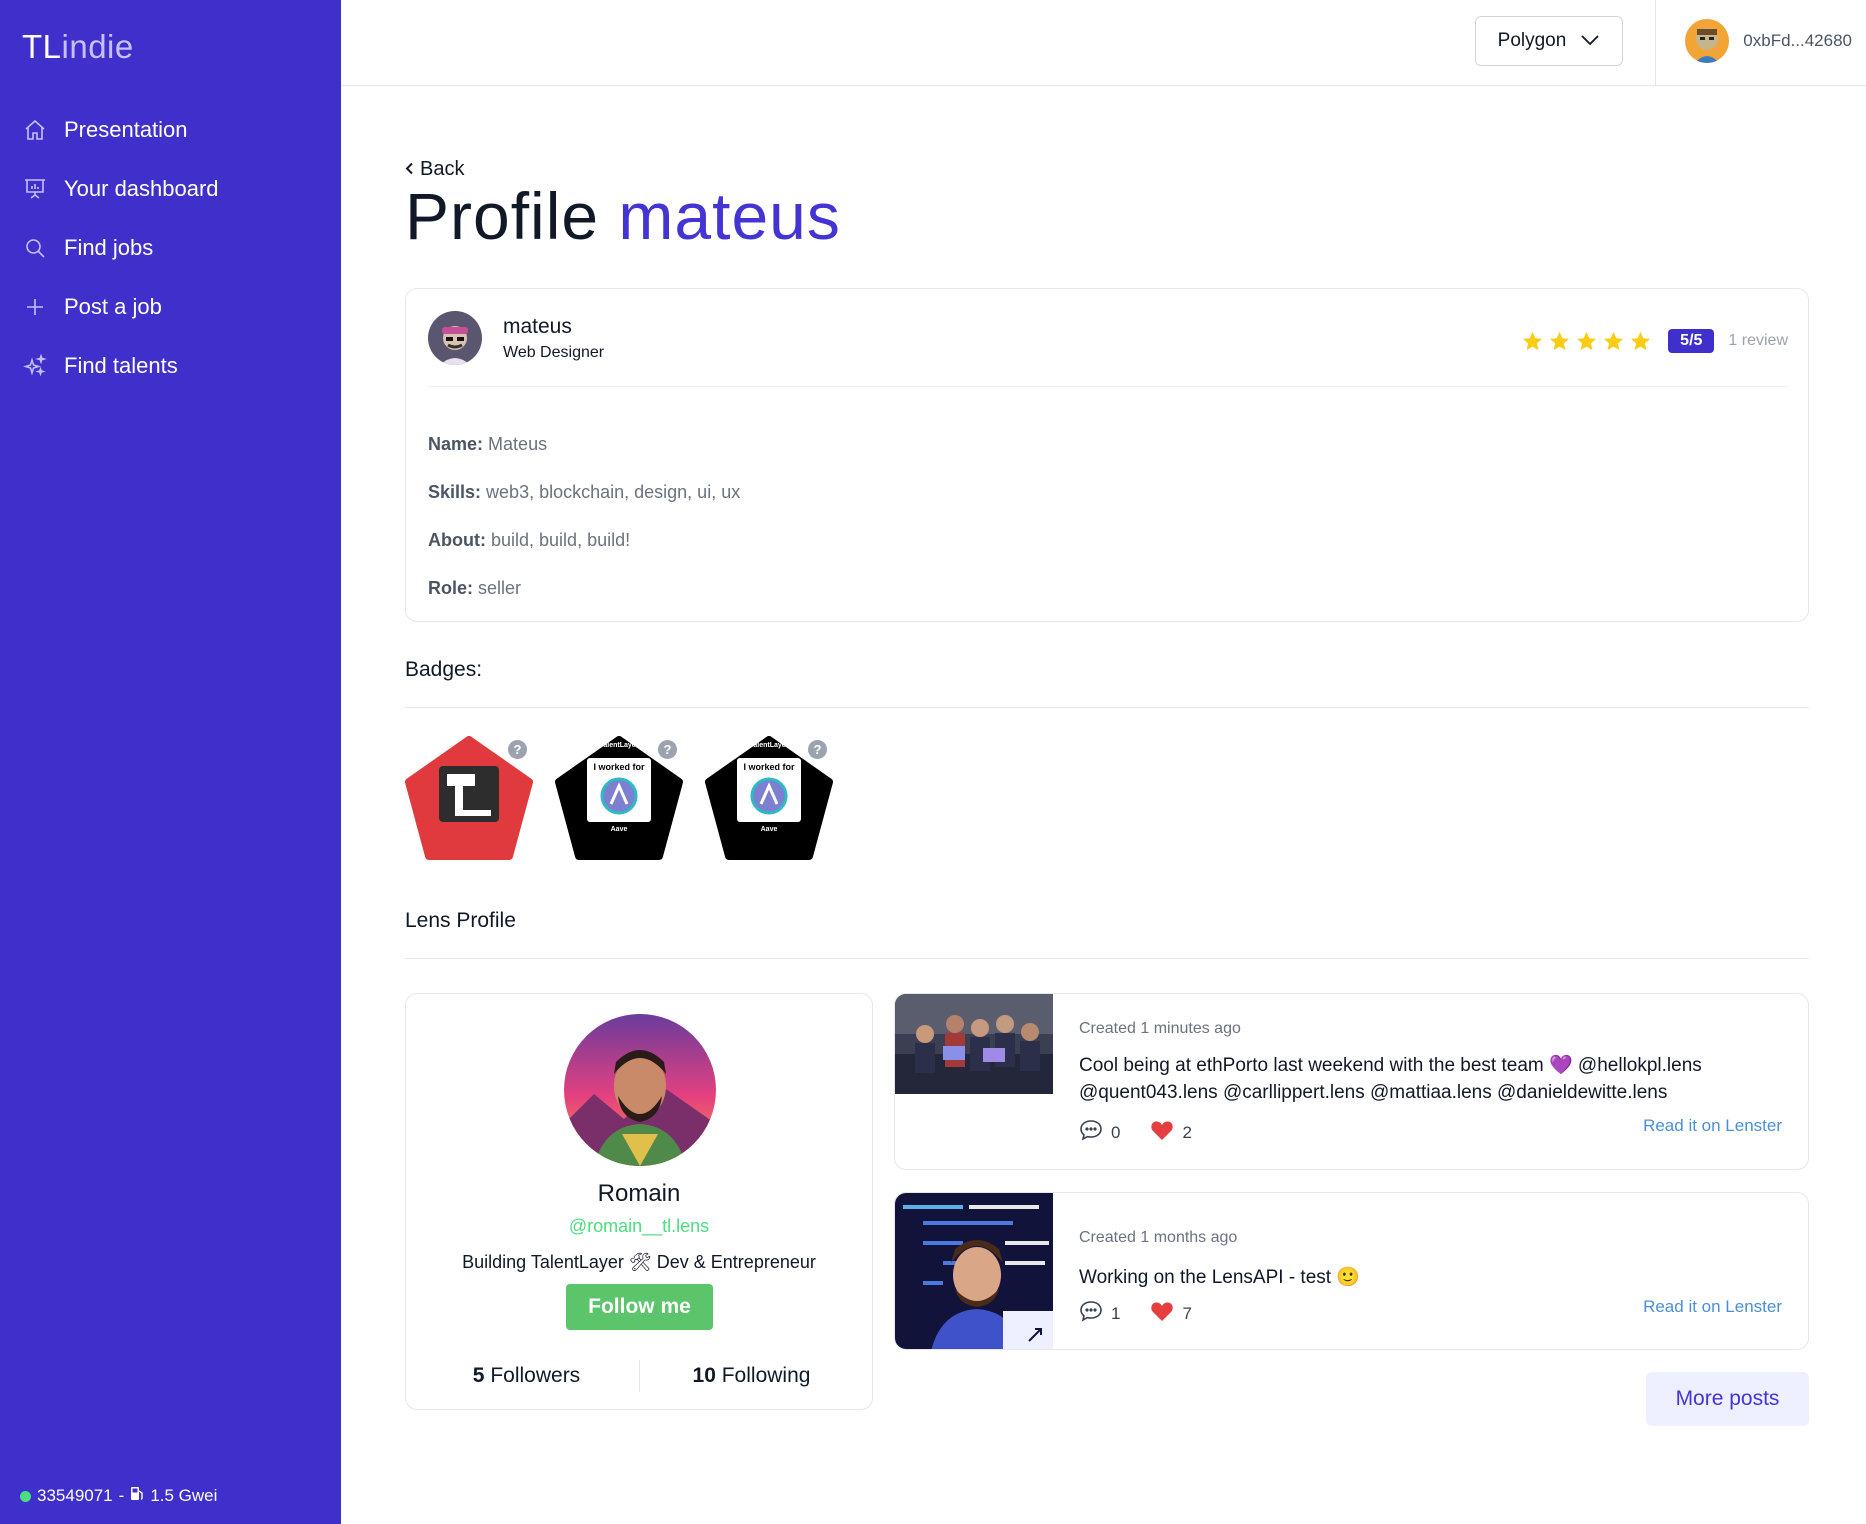  What do you see at coordinates (1655, 43) in the screenshot?
I see `topbar-divider` at bounding box center [1655, 43].